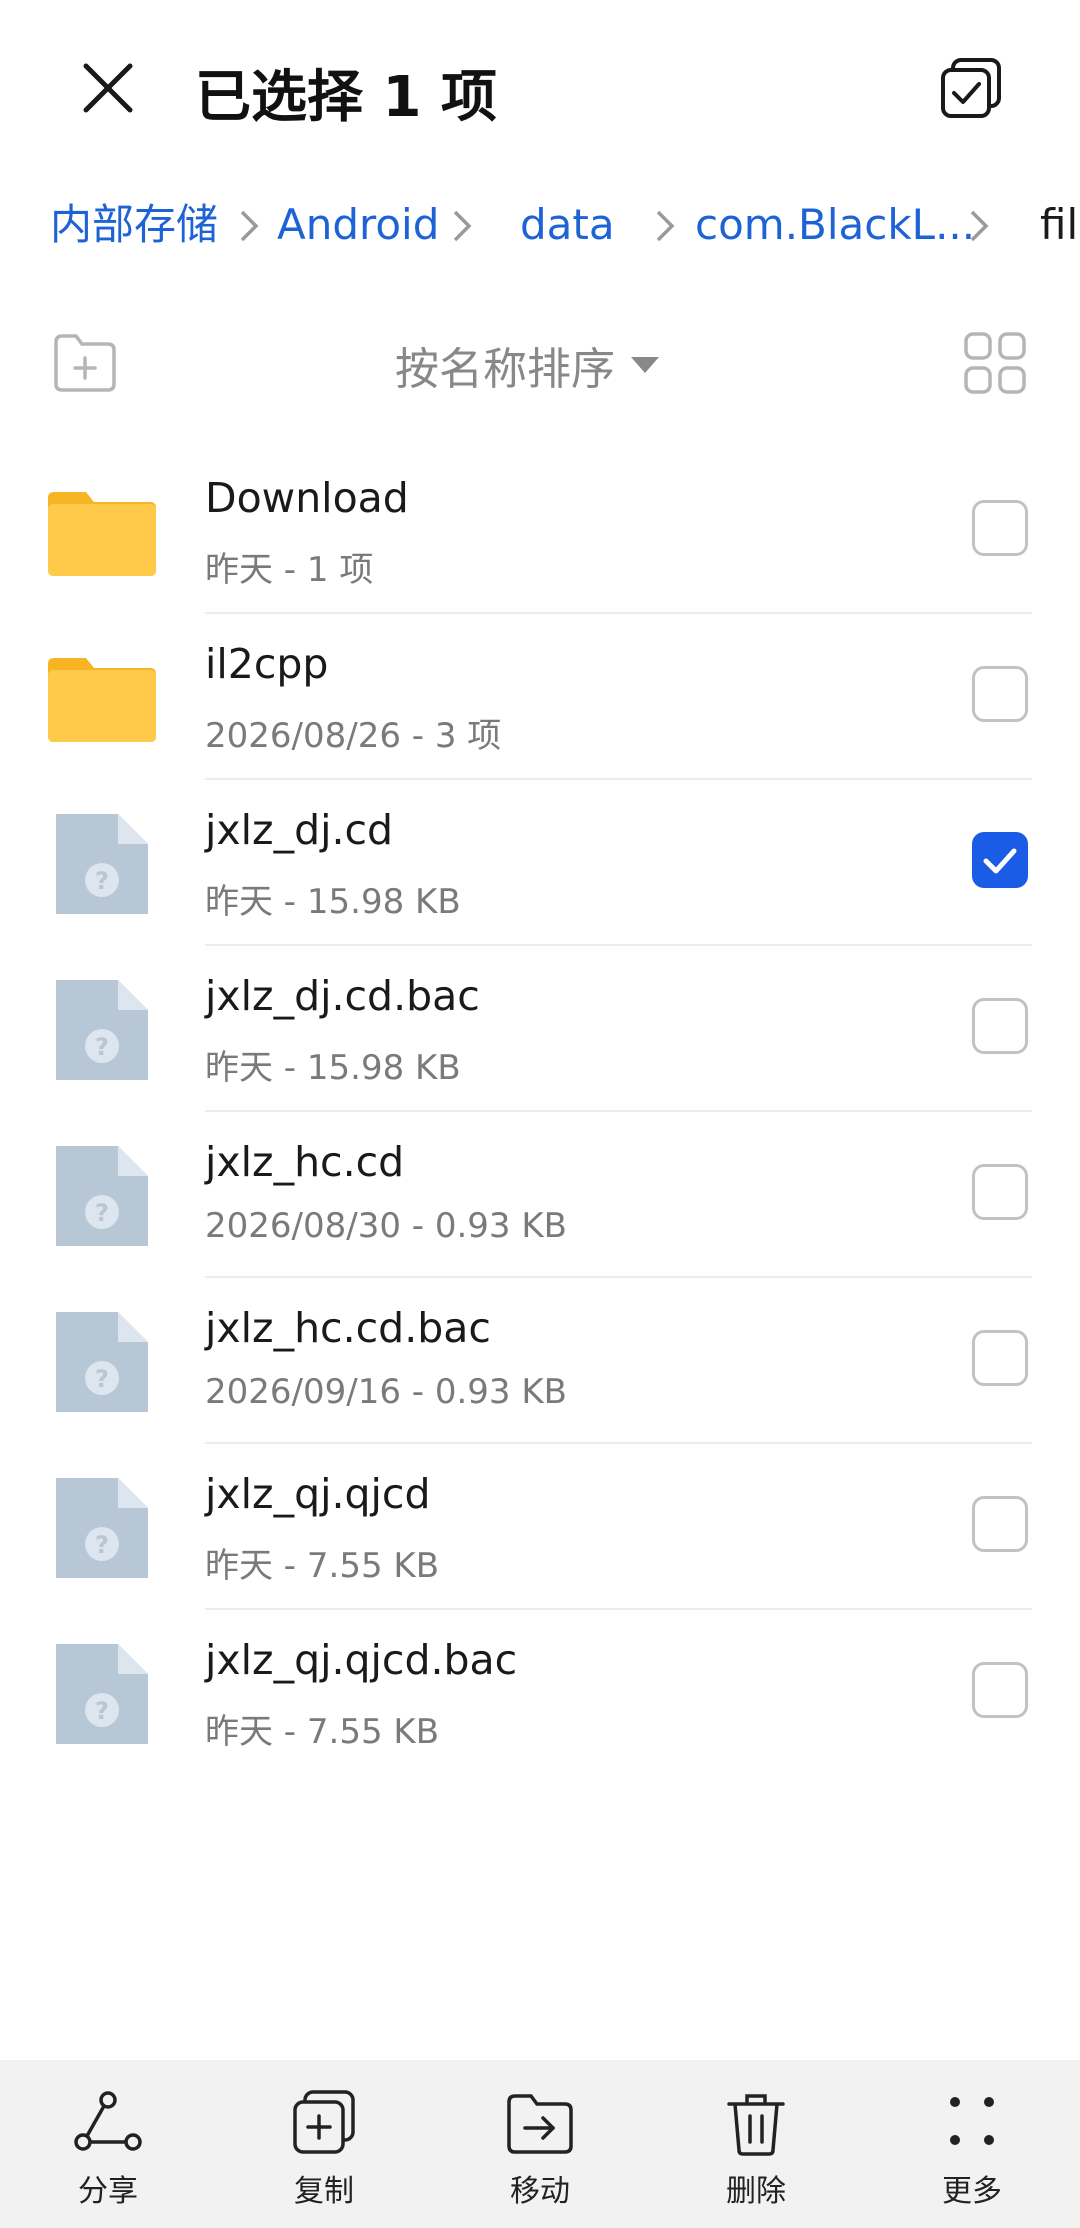 The width and height of the screenshot is (1080, 2228). Describe the element at coordinates (324, 2191) in the screenshot. I see `copy-label: 复制` at that location.